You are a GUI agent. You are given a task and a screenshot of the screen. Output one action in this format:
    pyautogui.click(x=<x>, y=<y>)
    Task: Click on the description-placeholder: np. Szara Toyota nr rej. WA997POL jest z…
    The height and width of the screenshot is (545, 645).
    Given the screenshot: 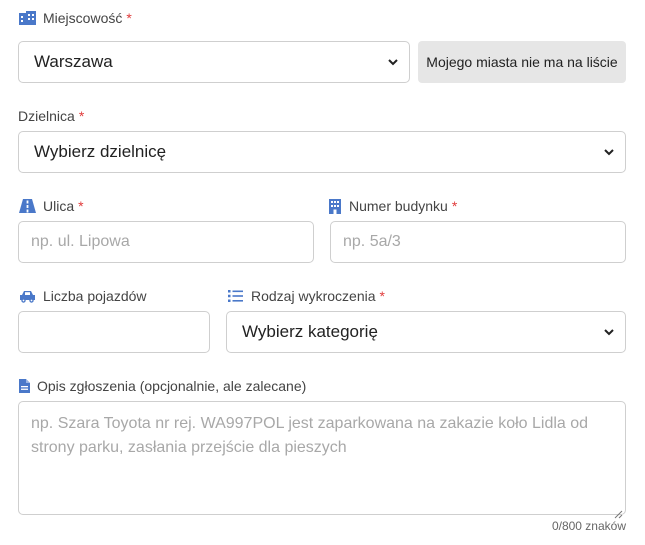 What is the action you would take?
    pyautogui.click(x=310, y=435)
    